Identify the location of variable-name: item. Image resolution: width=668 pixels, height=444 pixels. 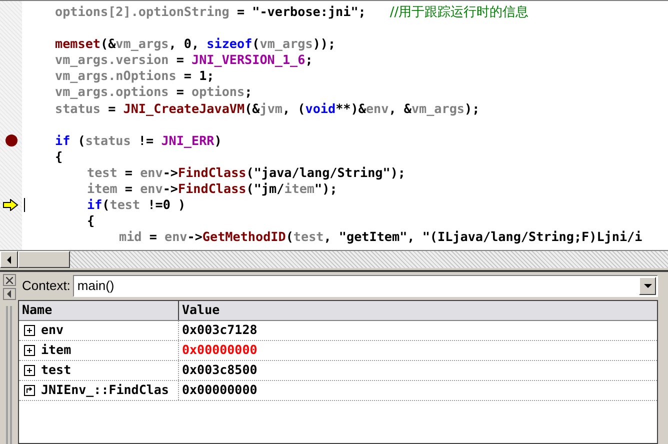
(56, 350).